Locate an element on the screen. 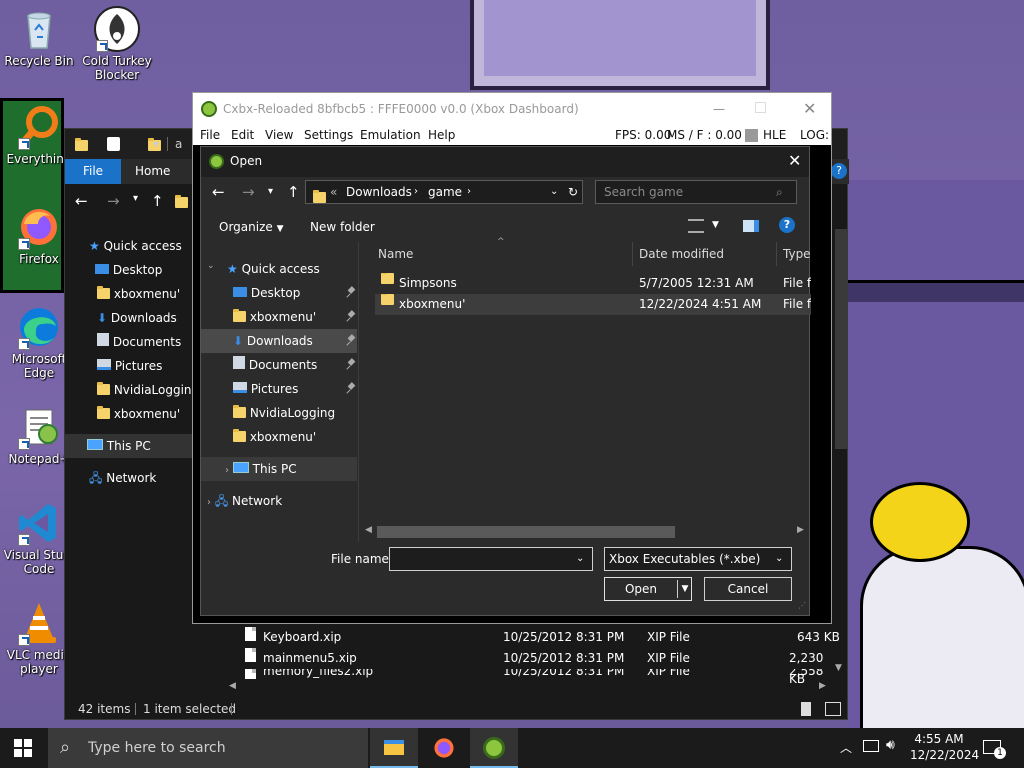 The image size is (1024, 768). preview-pane-icon is located at coordinates (751, 226).